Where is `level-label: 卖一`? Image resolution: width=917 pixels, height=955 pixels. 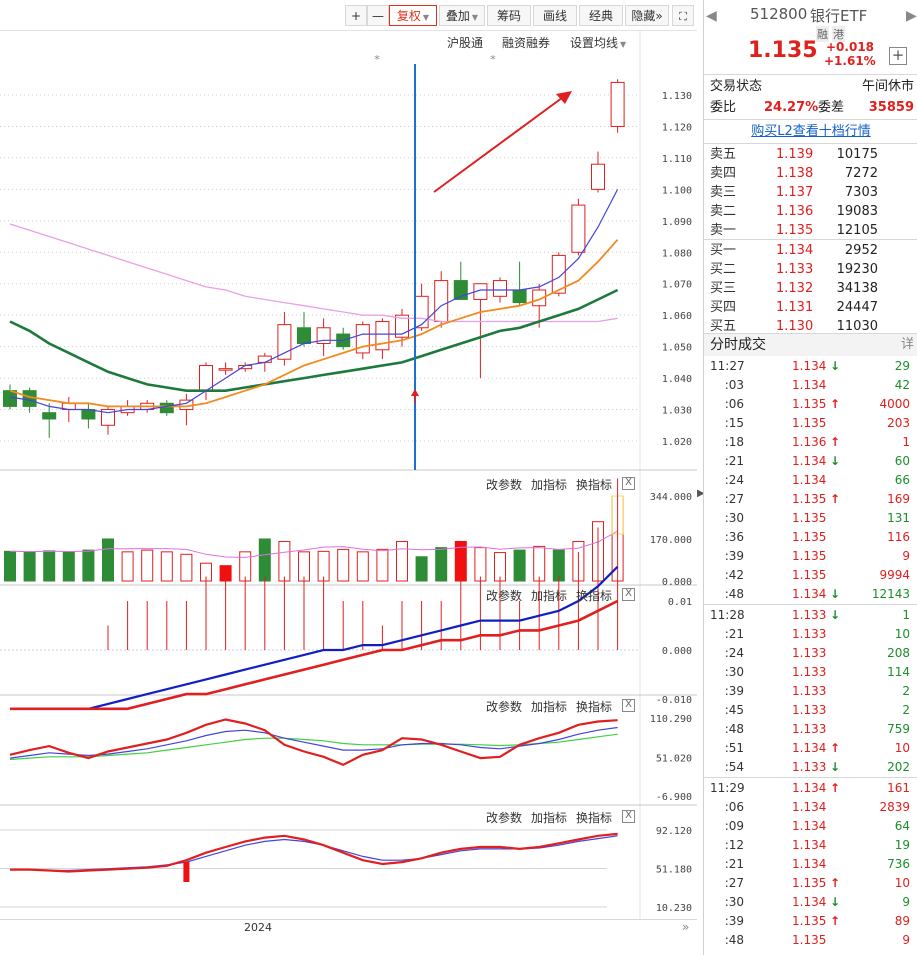 level-label: 卖一 is located at coordinates (723, 230).